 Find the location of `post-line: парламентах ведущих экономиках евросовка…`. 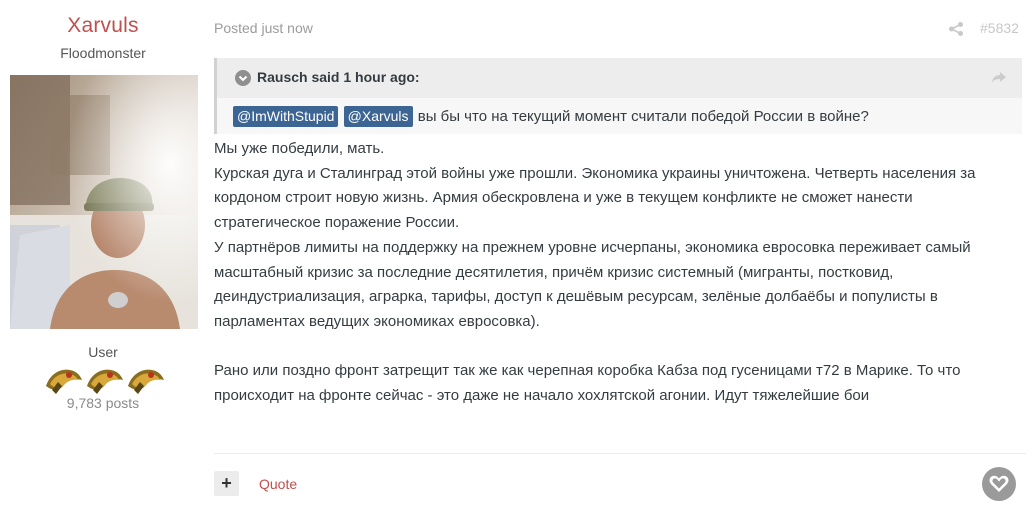

post-line: парламентах ведущих экономиках евросовка… is located at coordinates (377, 321).